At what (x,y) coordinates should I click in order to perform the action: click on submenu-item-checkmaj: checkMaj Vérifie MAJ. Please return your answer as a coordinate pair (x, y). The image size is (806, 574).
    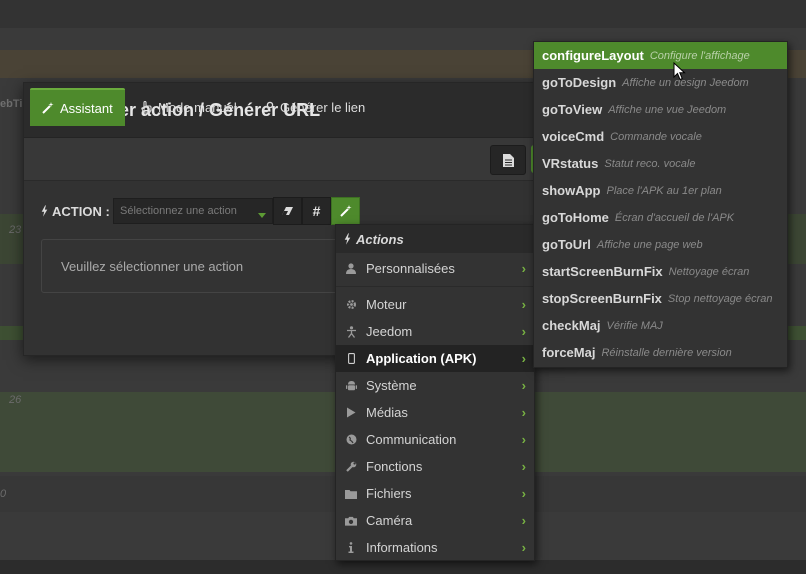
    Looking at the image, I should click on (660, 325).